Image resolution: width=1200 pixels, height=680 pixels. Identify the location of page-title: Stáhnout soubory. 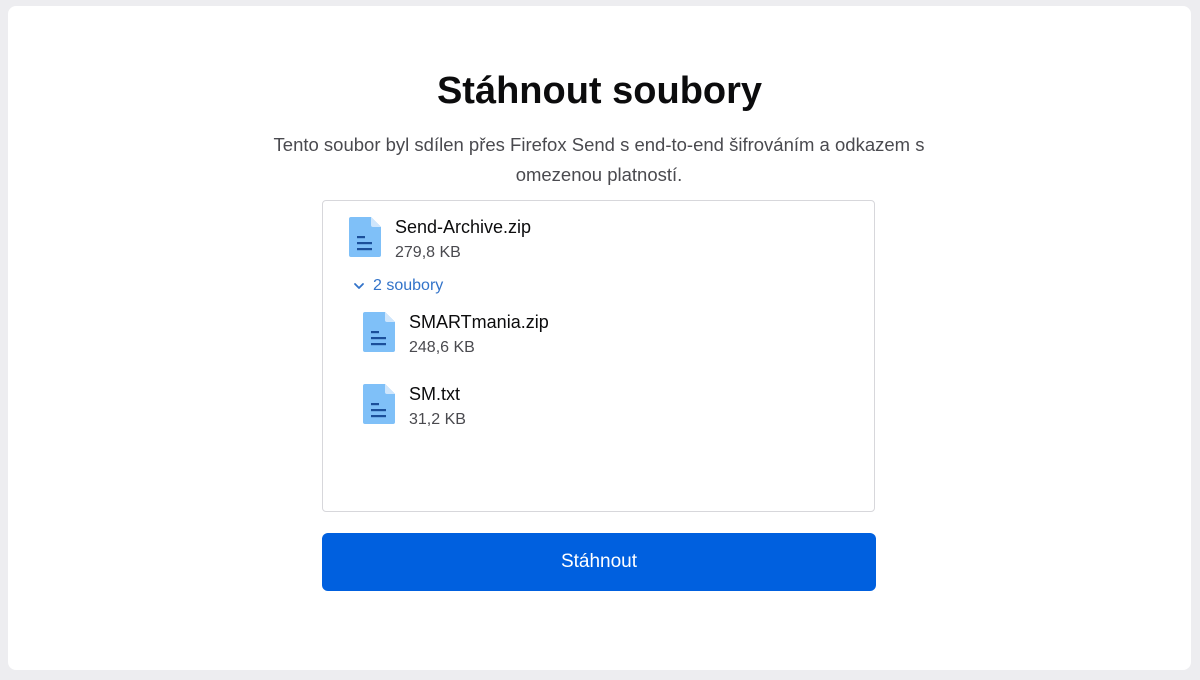
(599, 91).